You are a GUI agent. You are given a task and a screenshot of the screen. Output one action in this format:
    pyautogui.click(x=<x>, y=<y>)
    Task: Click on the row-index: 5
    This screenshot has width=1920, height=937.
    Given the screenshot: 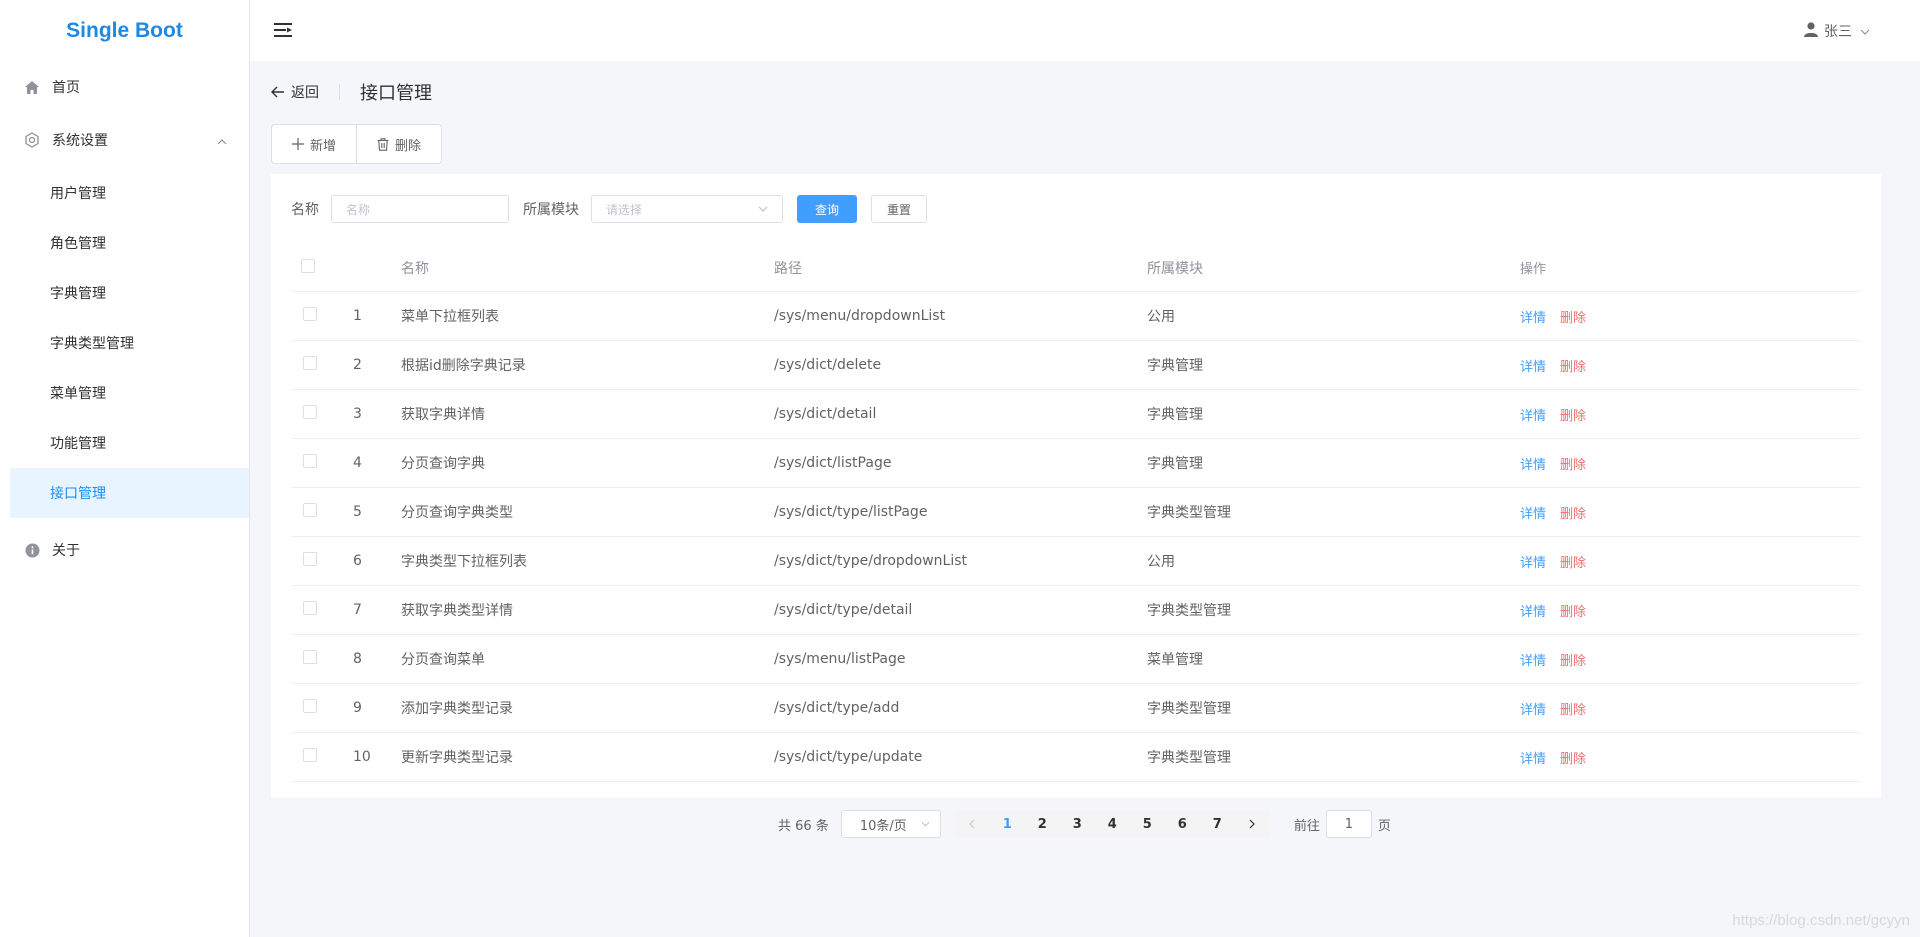 What is the action you would take?
    pyautogui.click(x=357, y=512)
    